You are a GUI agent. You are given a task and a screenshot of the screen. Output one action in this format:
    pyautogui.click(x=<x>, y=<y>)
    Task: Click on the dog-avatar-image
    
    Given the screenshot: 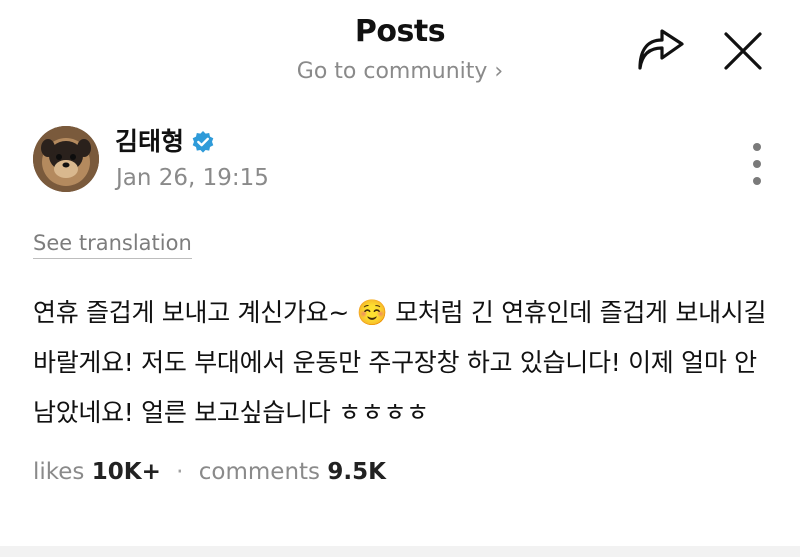 What is the action you would take?
    pyautogui.click(x=66, y=159)
    